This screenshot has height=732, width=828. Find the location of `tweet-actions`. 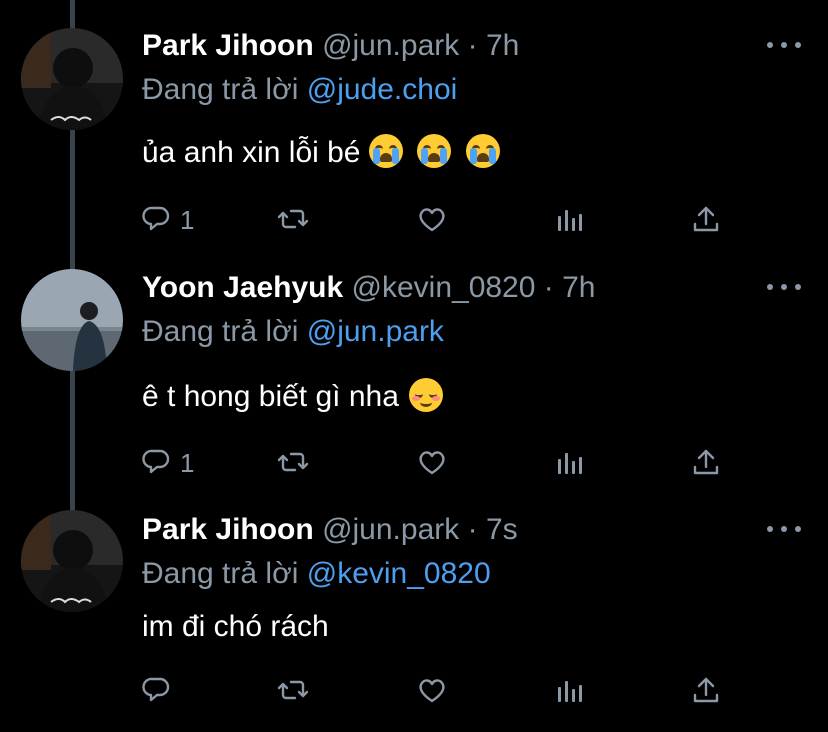

tweet-actions is located at coordinates (442, 691).